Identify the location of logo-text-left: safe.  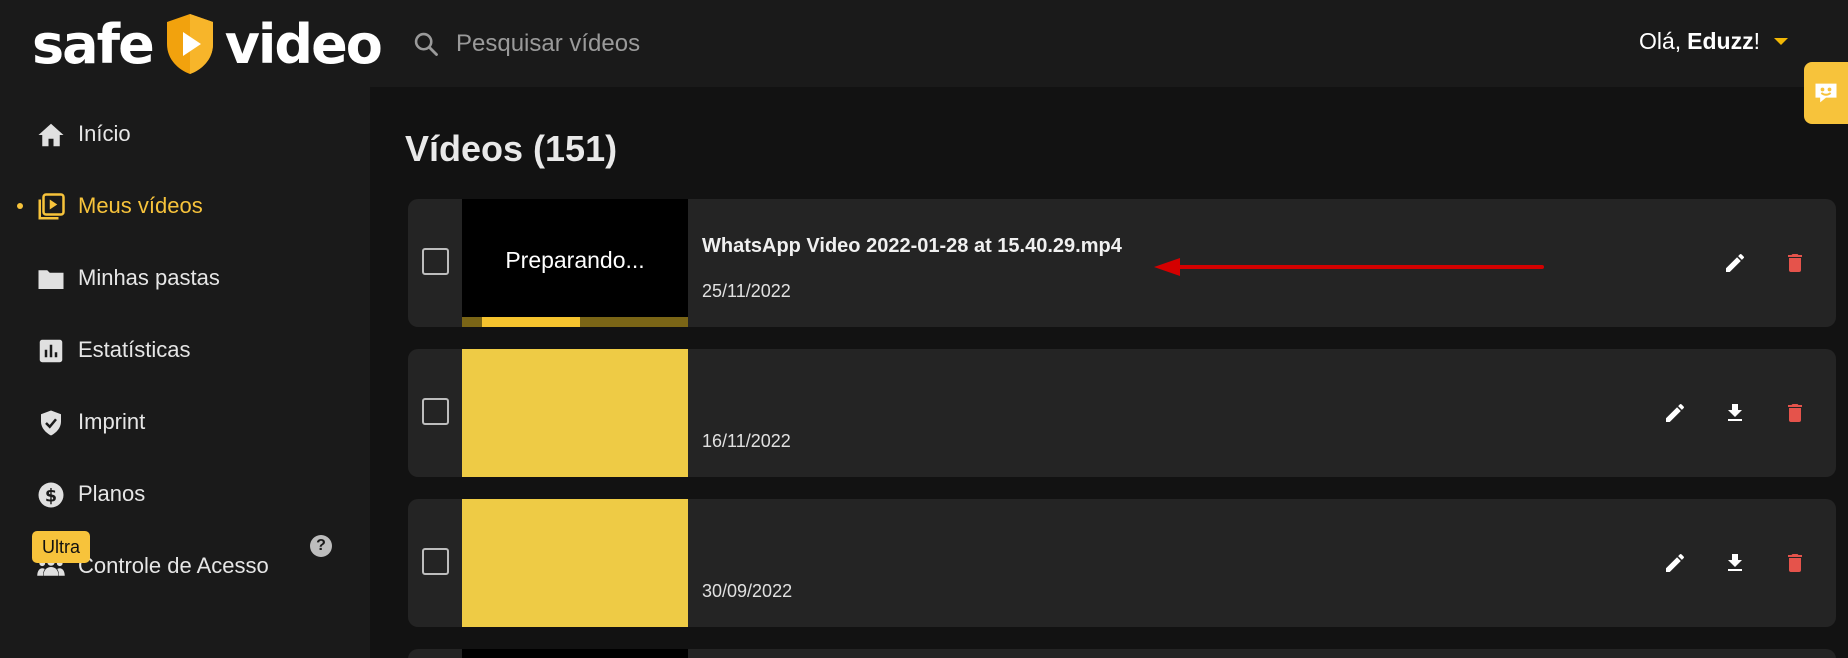
(93, 44).